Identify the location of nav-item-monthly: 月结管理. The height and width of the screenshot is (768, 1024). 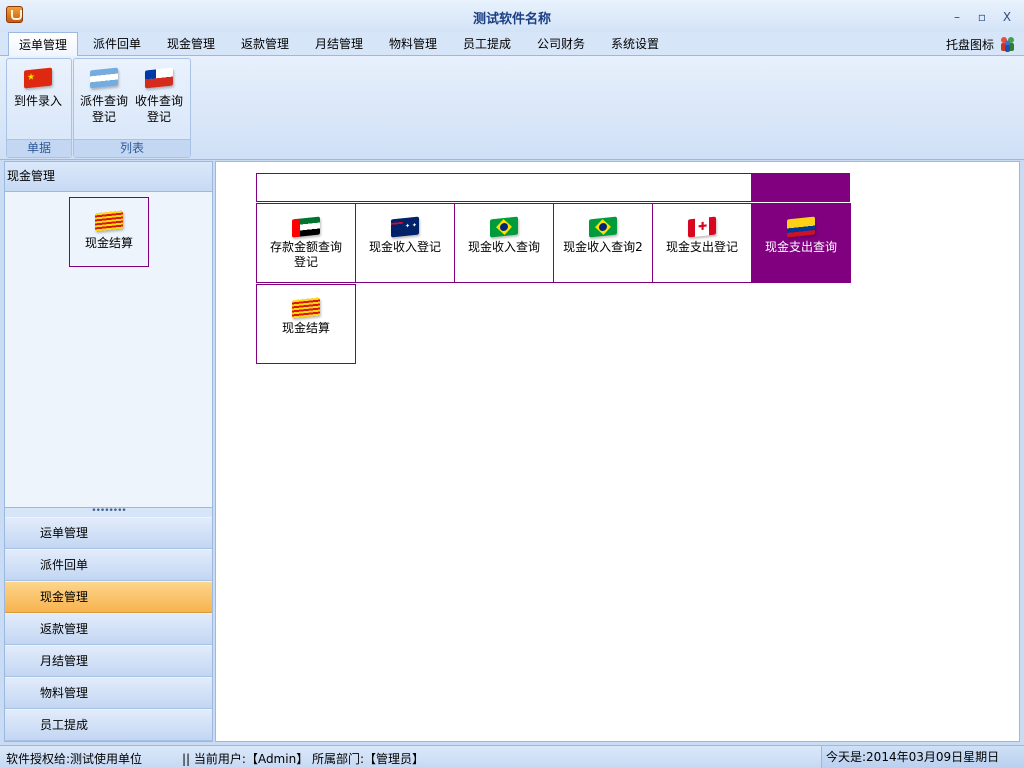
(108, 661).